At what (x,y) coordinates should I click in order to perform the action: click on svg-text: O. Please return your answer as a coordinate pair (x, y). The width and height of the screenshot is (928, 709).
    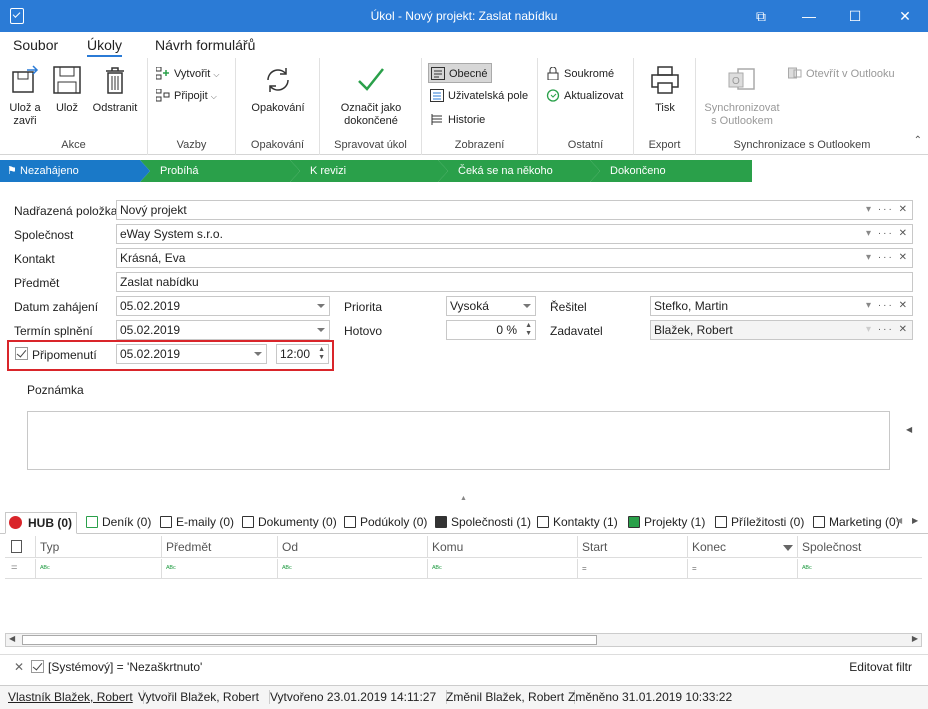
    Looking at the image, I should click on (736, 81).